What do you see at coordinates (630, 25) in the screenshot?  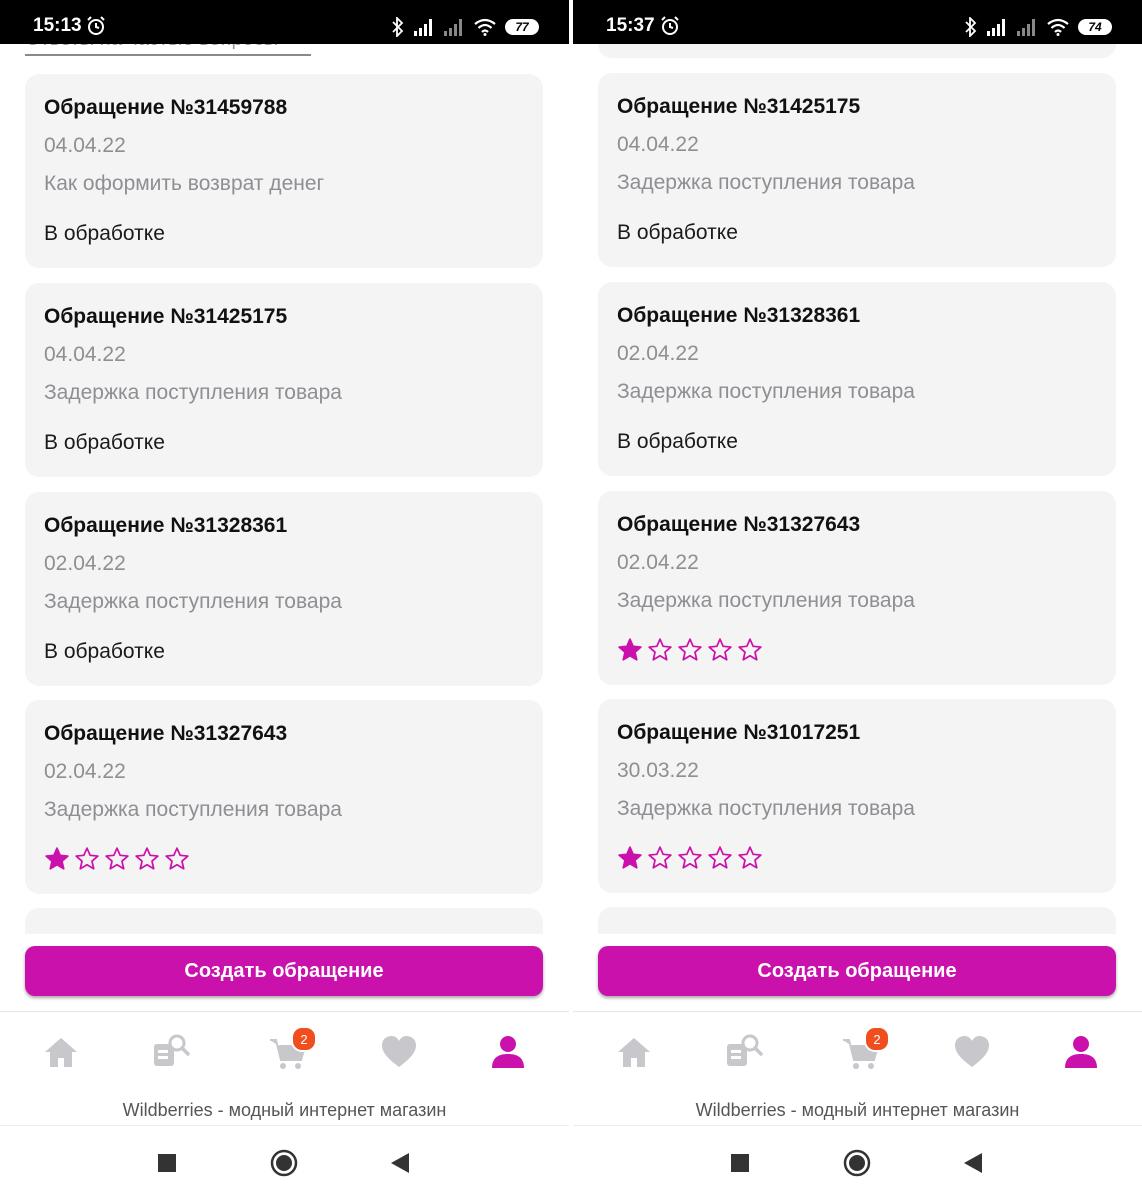 I see `status-time: 15:37` at bounding box center [630, 25].